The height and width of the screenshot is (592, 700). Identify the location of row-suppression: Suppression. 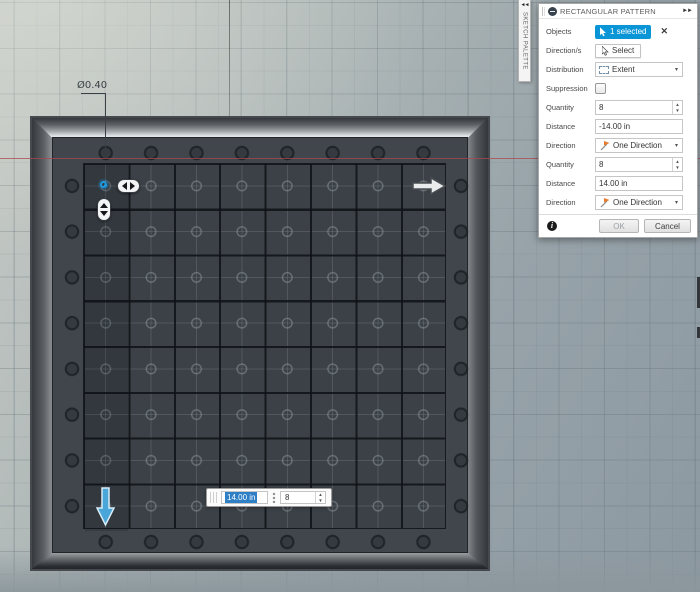
(617, 88).